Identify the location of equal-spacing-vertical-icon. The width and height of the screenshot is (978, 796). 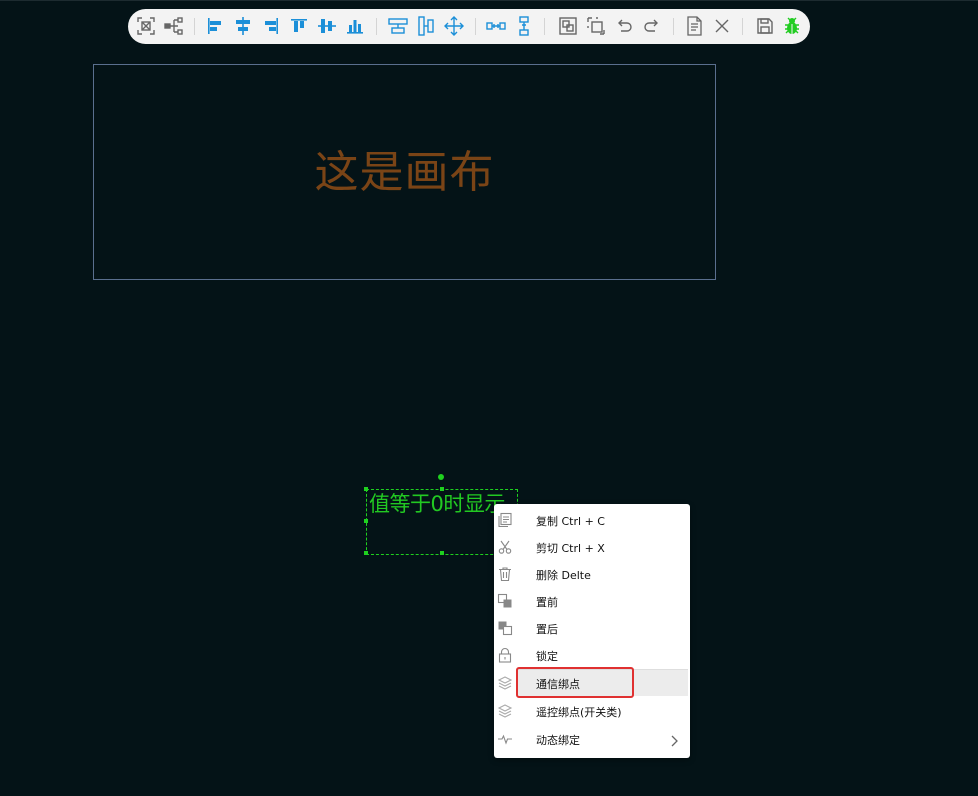
(524, 26).